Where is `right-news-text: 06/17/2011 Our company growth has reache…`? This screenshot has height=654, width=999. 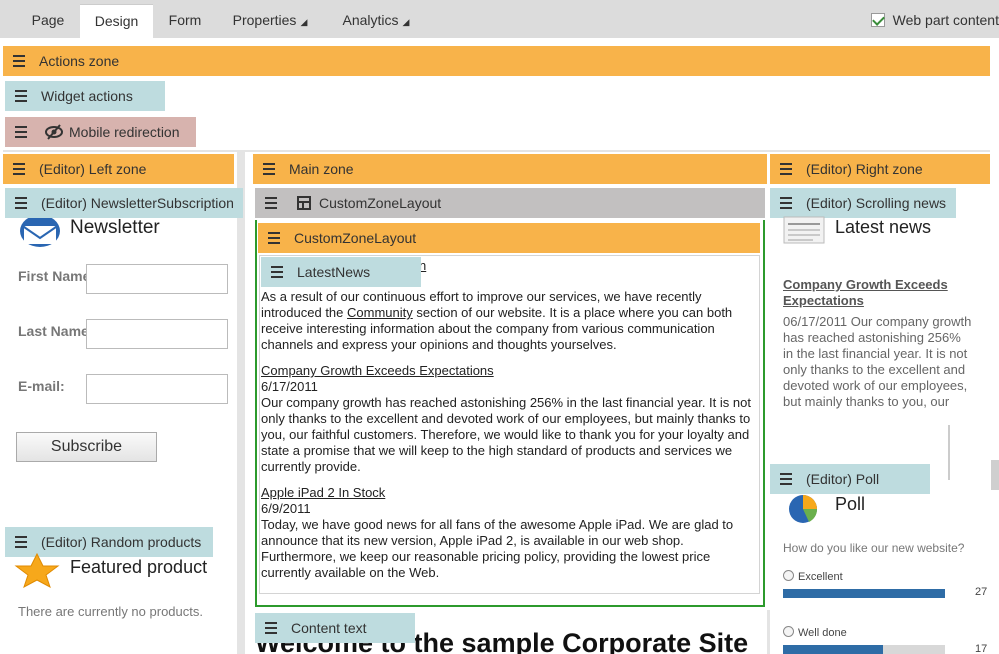
right-news-text: 06/17/2011 Our company growth has reache… is located at coordinates (877, 363).